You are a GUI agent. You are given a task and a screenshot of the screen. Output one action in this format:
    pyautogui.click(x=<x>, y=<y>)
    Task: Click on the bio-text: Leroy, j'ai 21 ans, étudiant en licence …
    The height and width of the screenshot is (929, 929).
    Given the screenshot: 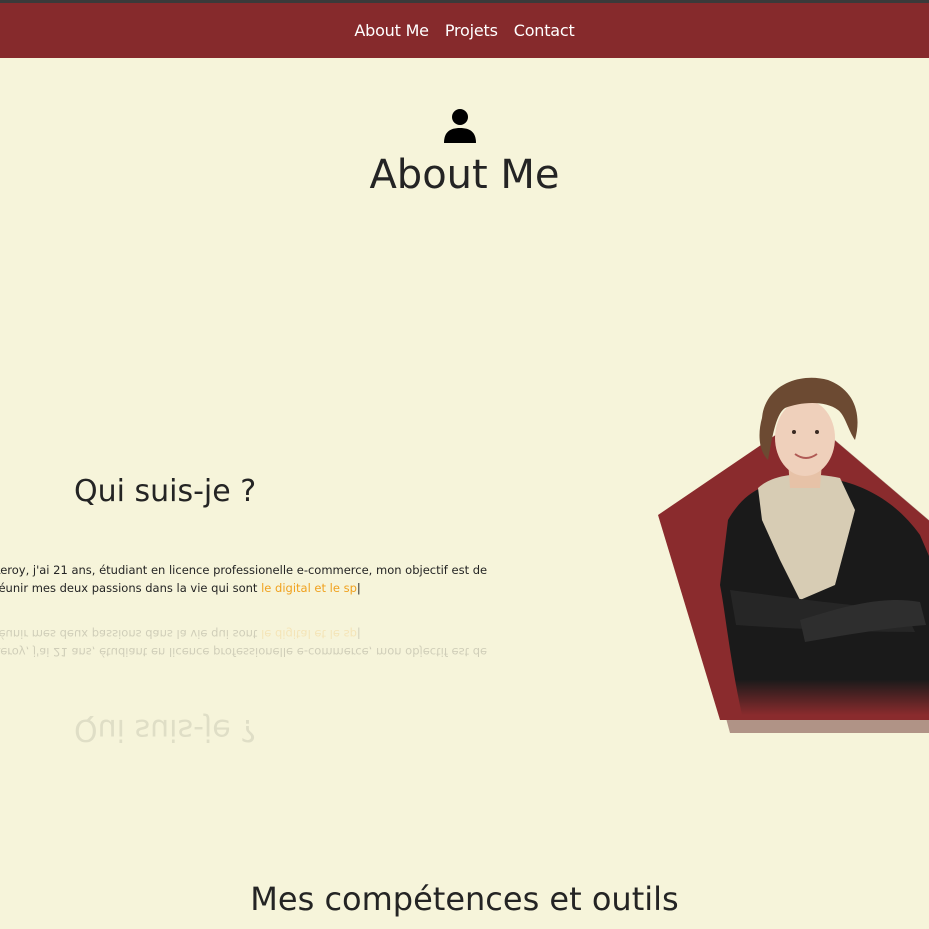 What is the action you would take?
    pyautogui.click(x=243, y=579)
    